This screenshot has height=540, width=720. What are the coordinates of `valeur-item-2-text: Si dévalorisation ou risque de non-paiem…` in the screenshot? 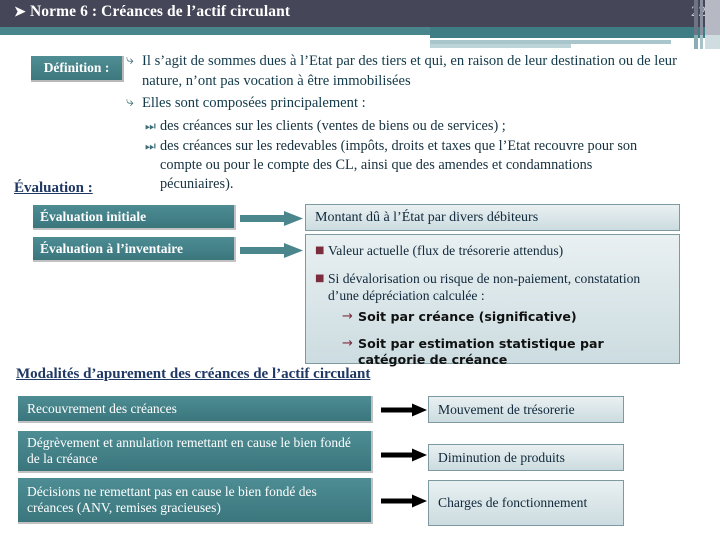 It's located at (484, 287).